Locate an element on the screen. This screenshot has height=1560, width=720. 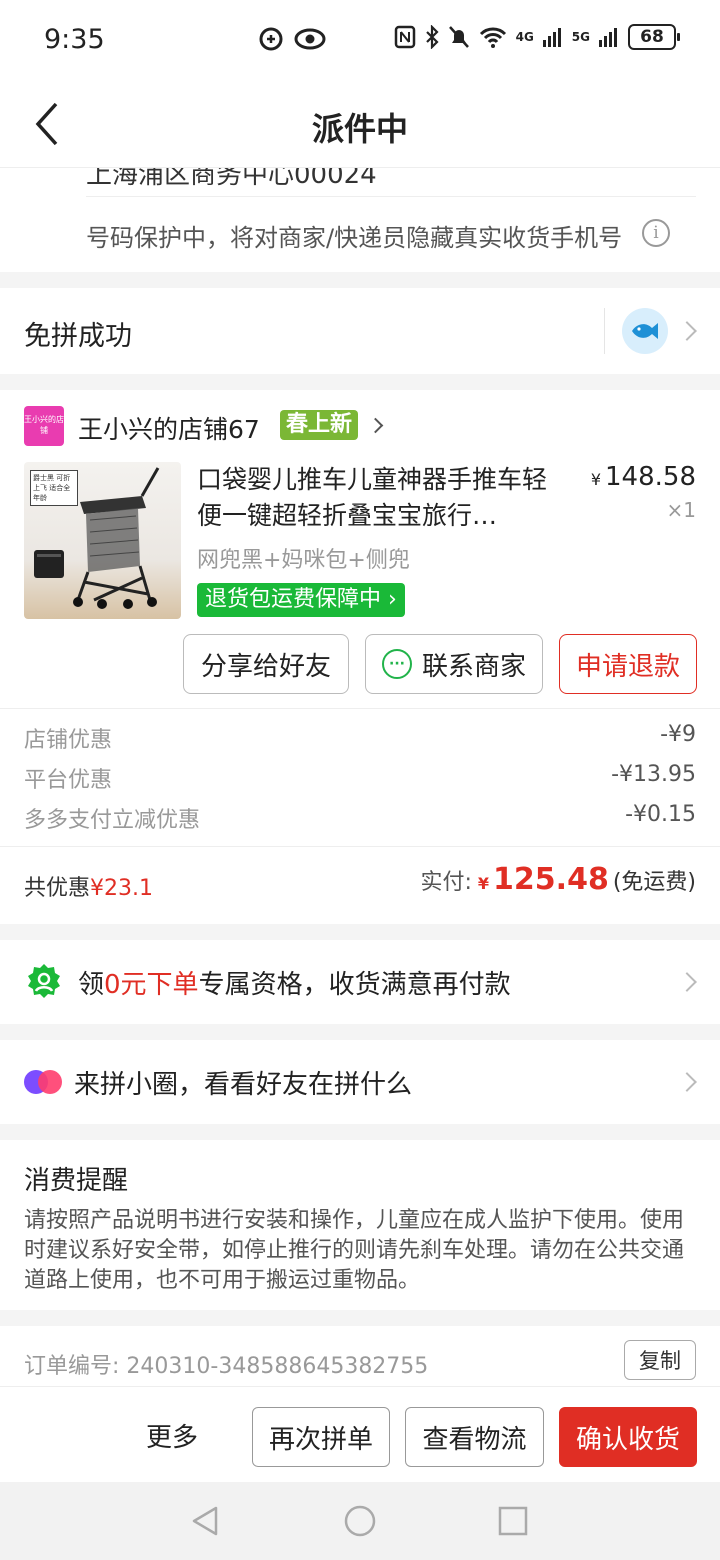
shop-chevron-icon is located at coordinates (375, 425).